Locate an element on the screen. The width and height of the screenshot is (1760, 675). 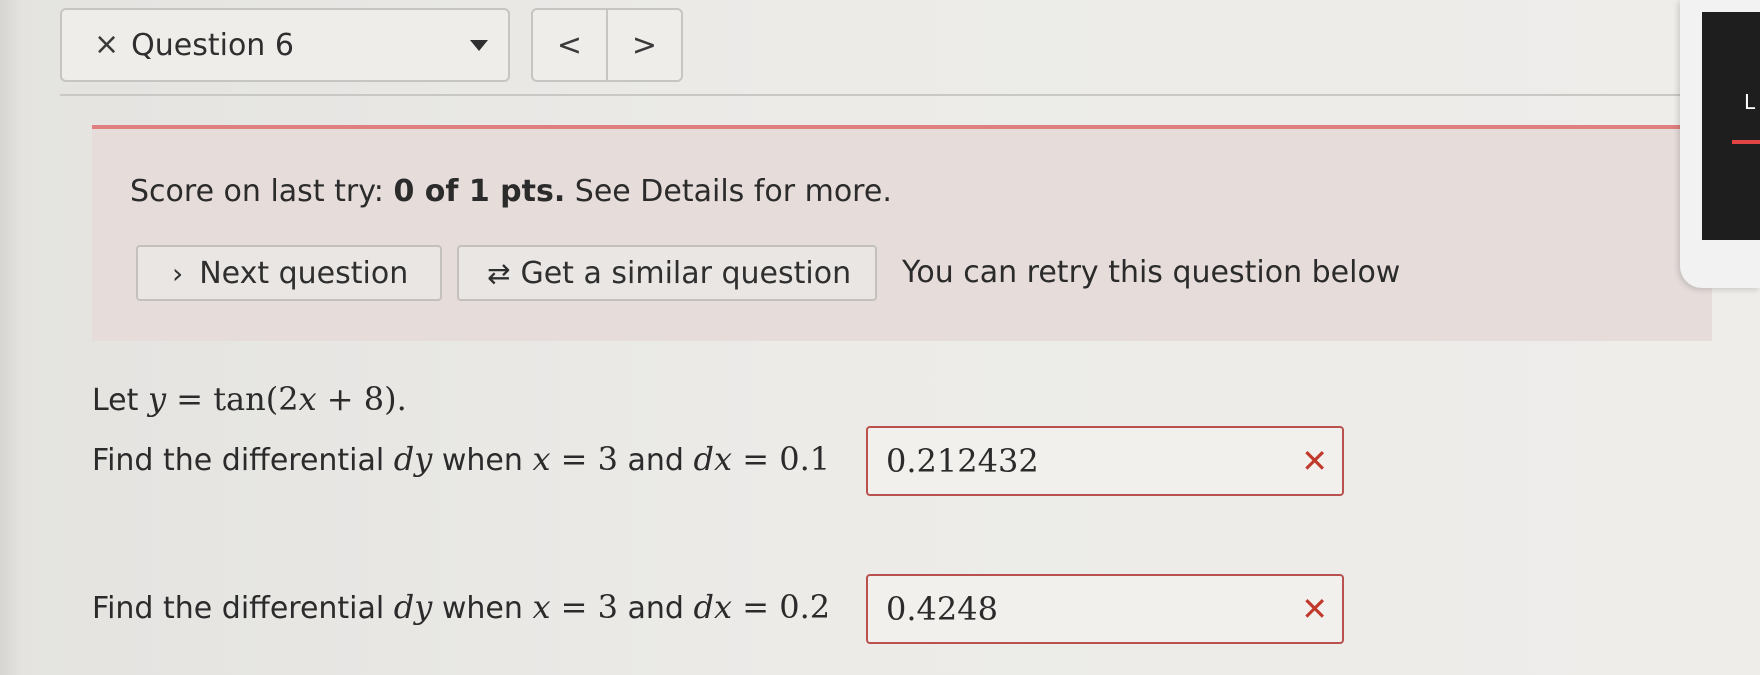
chevron-right-icon: › is located at coordinates (178, 273).